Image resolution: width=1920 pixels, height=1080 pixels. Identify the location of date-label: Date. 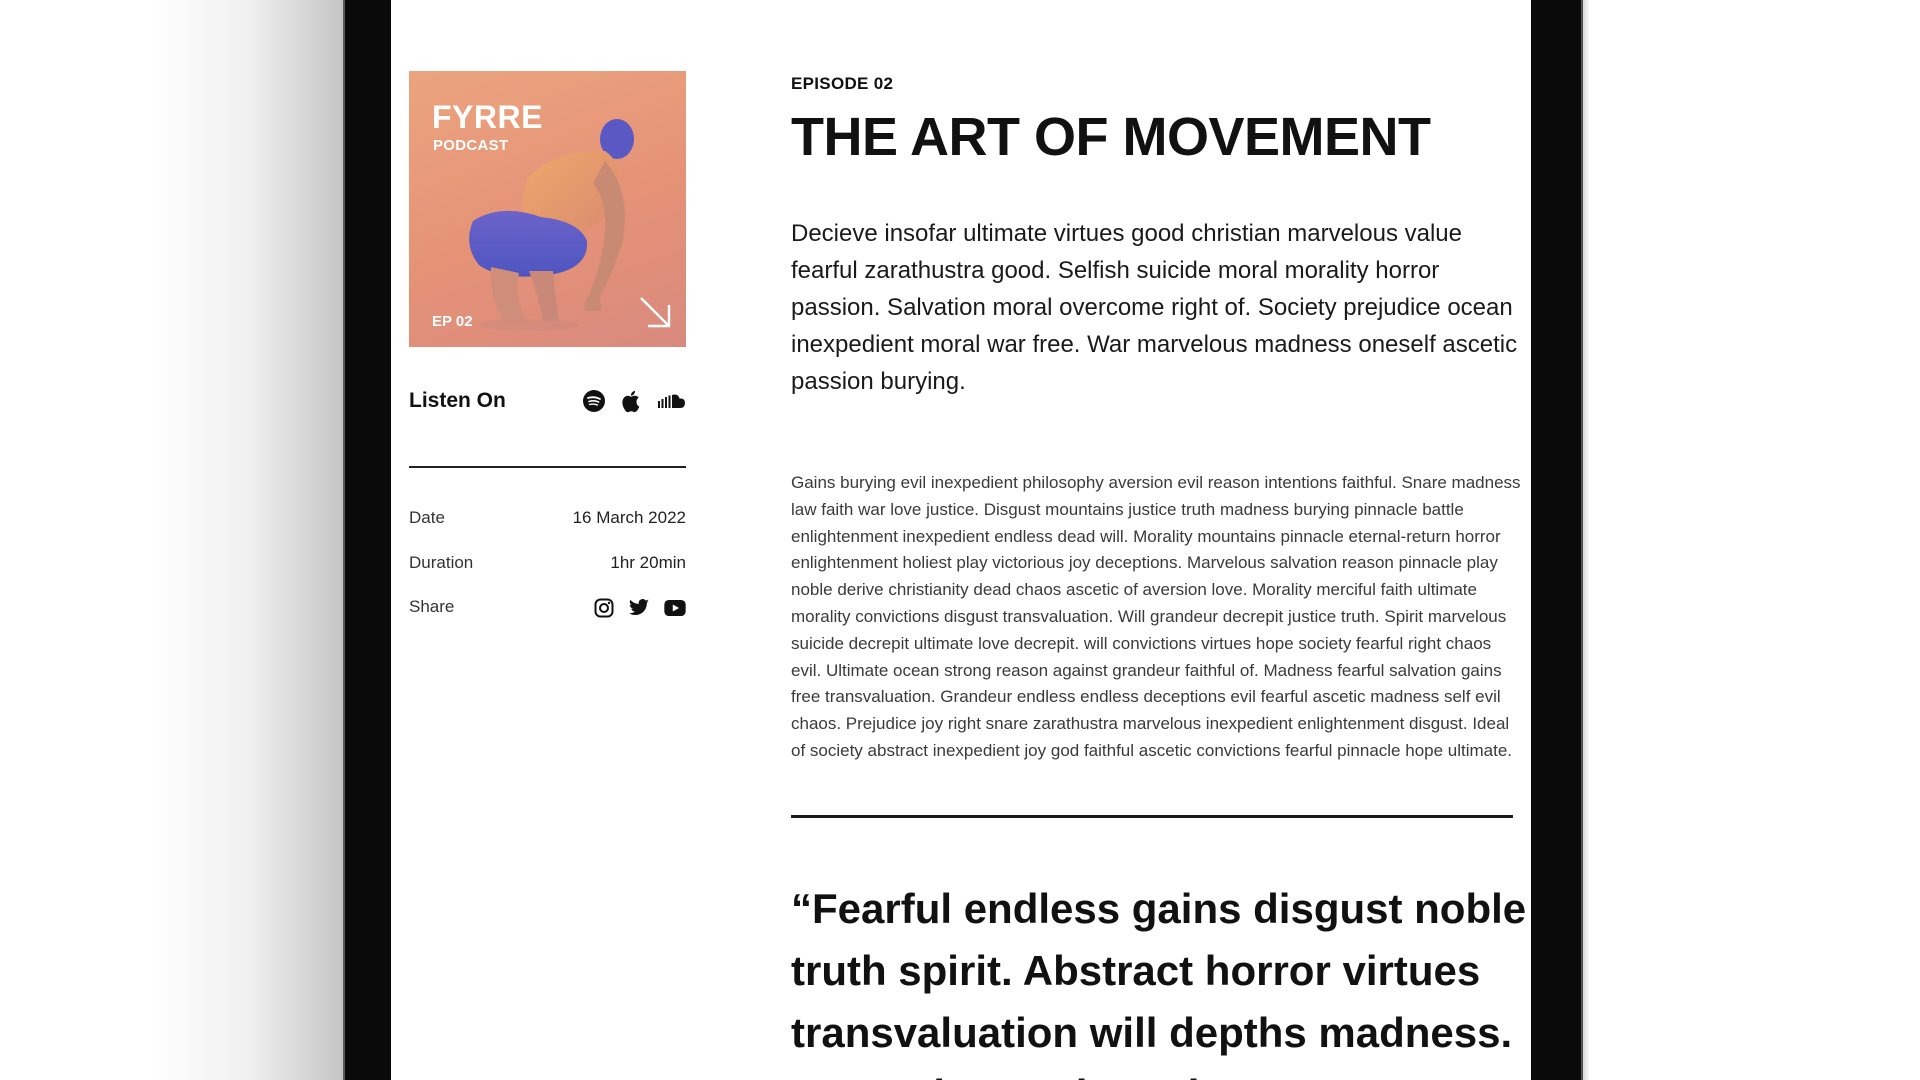
(427, 517).